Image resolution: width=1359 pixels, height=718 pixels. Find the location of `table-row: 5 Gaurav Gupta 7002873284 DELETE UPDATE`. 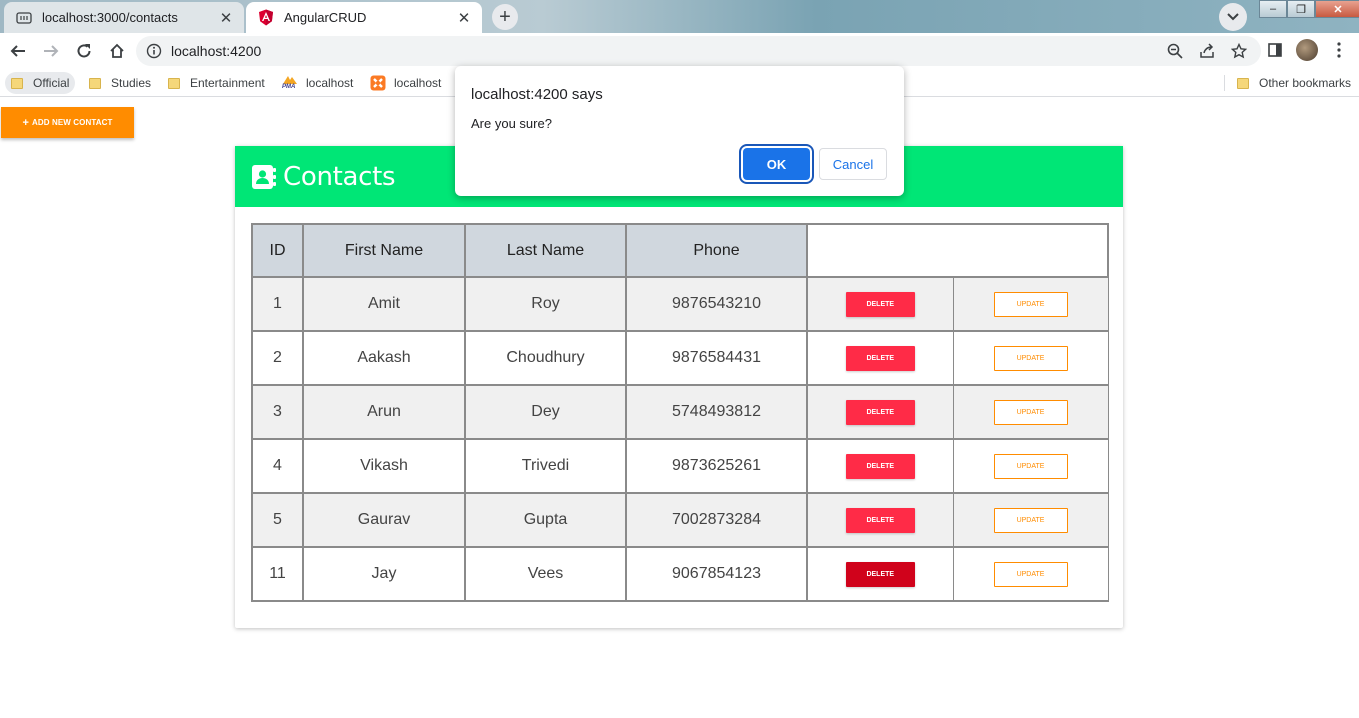

table-row: 5 Gaurav Gupta 7002873284 DELETE UPDATE is located at coordinates (680, 520).